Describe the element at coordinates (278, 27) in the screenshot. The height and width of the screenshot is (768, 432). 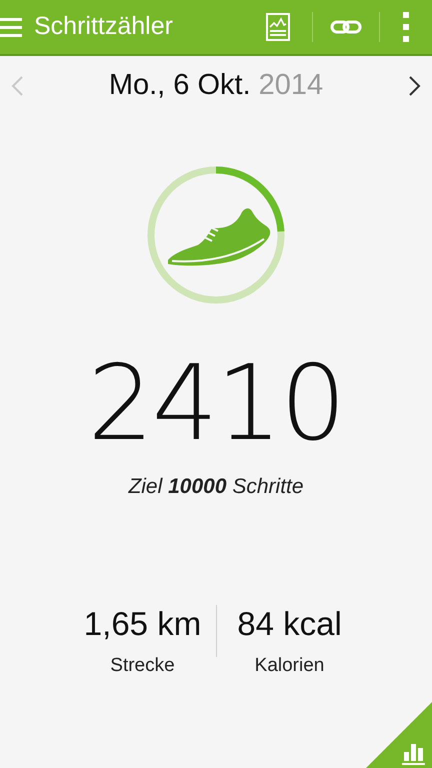
I see `chart-icon` at that location.